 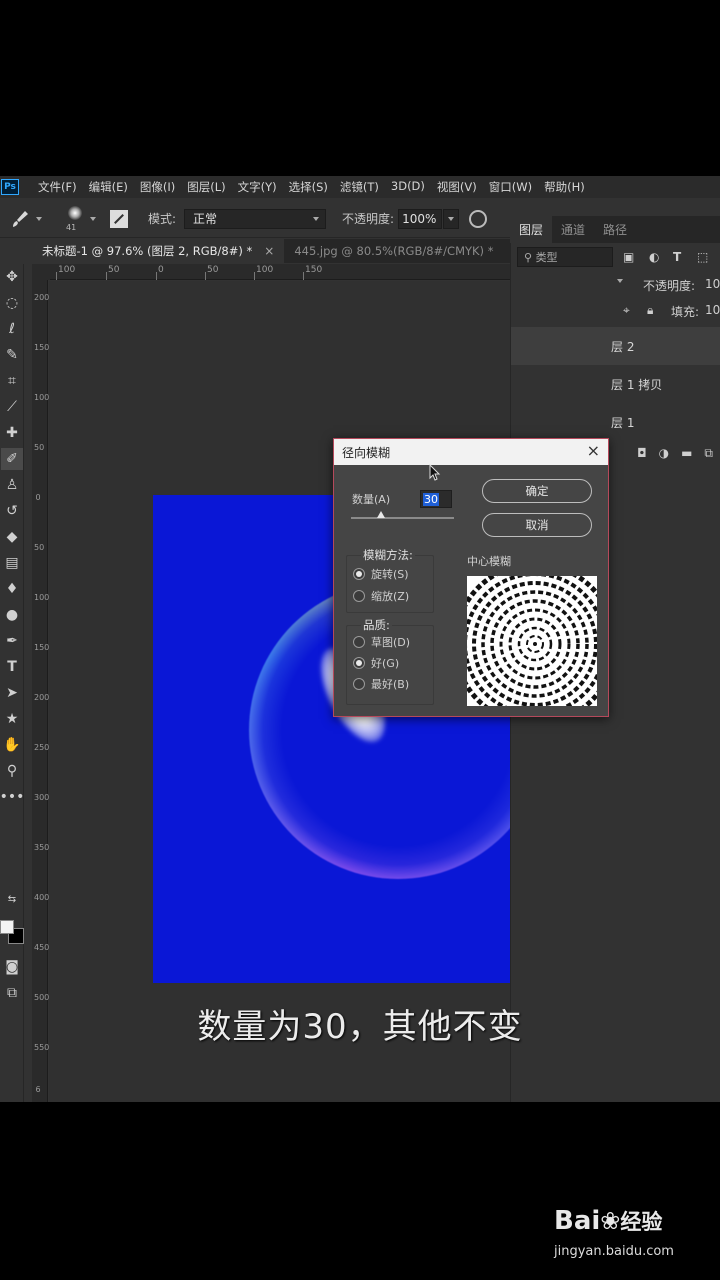 What do you see at coordinates (577, 1221) in the screenshot?
I see `watermark-brand: Bai` at bounding box center [577, 1221].